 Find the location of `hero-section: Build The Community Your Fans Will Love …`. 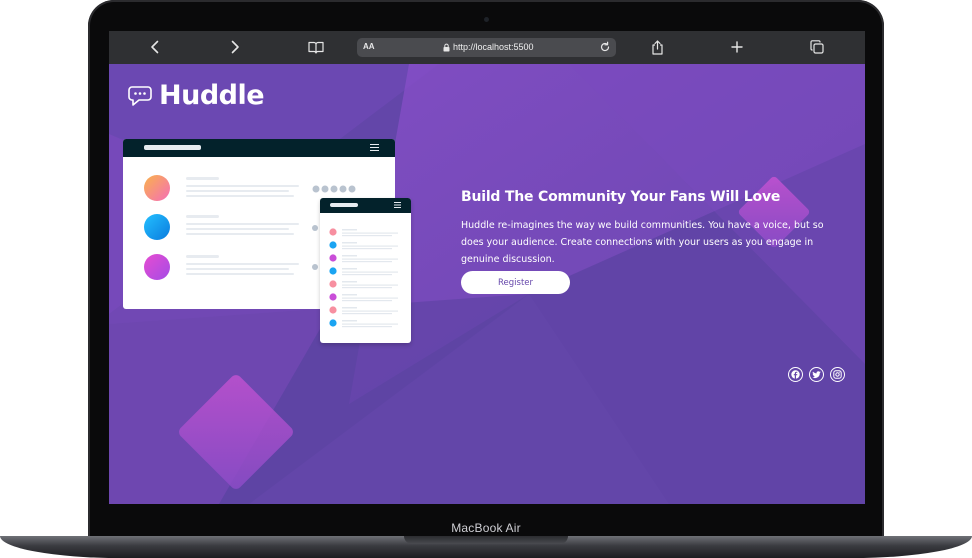

hero-section: Build The Community Your Fans Will Love … is located at coordinates (646, 228).